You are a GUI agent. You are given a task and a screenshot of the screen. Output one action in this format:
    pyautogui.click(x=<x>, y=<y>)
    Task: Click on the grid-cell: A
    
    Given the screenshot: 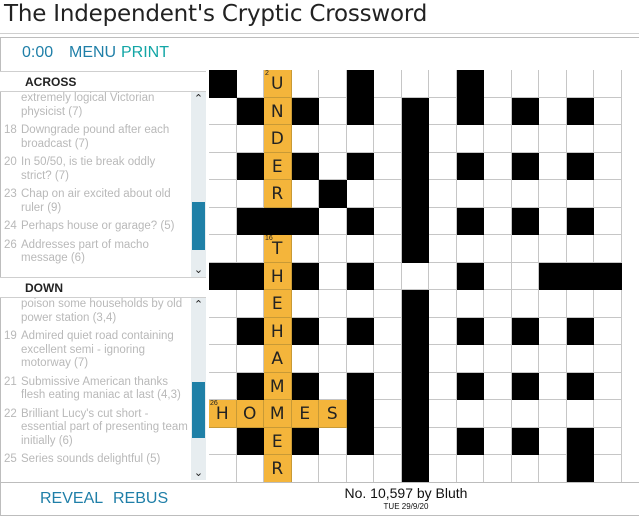 What is the action you would take?
    pyautogui.click(x=278, y=359)
    